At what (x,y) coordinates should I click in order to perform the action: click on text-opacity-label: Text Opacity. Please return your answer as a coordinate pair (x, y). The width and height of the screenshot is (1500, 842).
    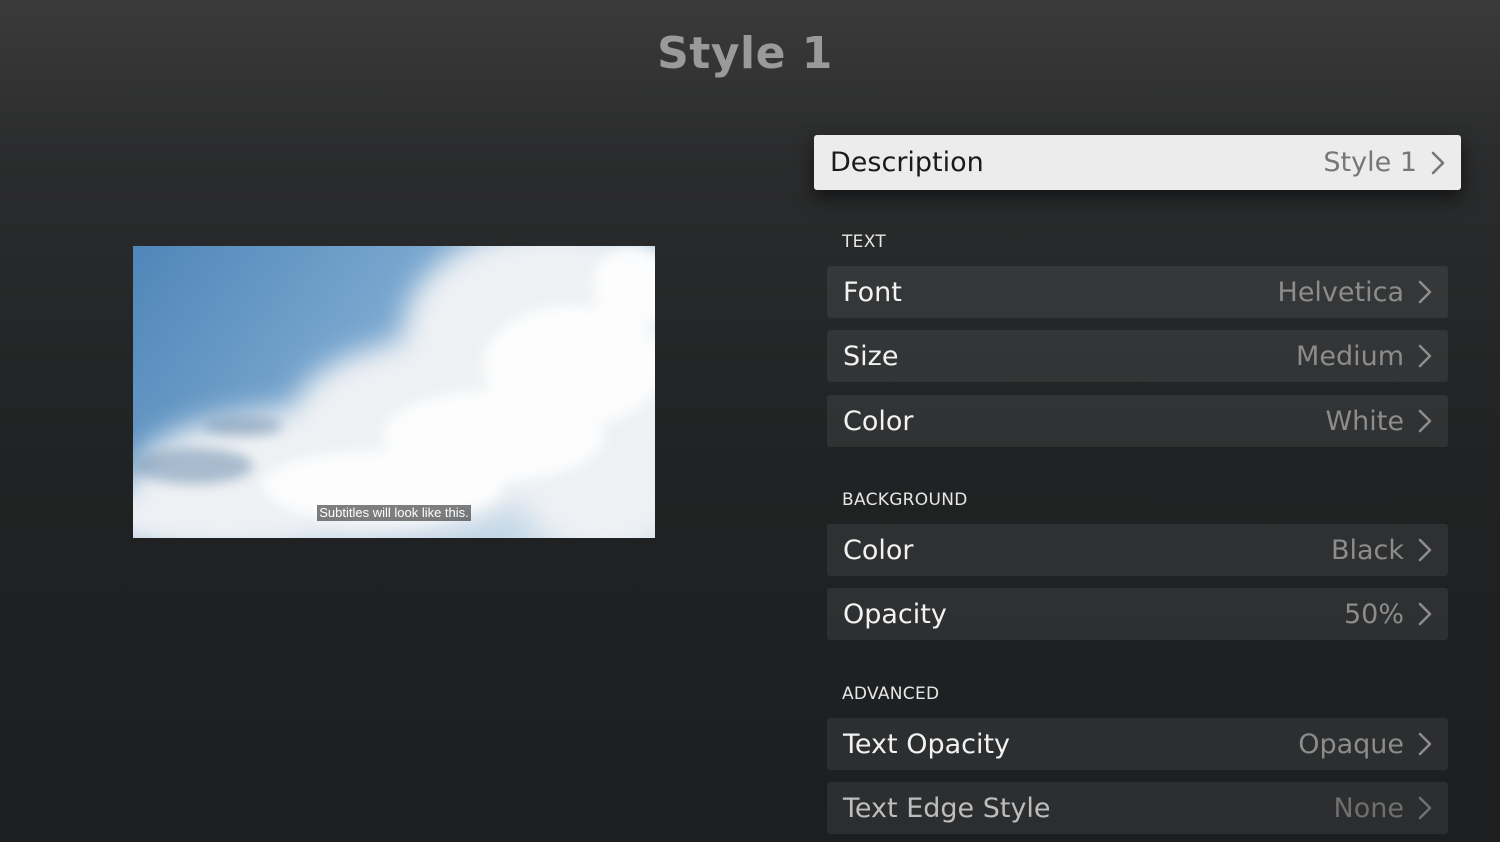
    Looking at the image, I should click on (927, 744).